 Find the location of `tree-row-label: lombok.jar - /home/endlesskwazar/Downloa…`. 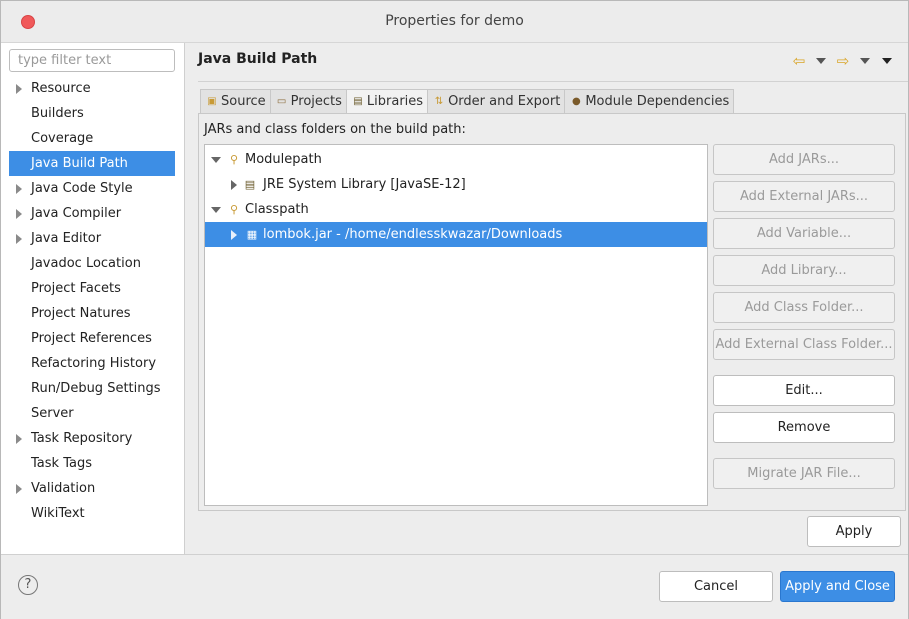

tree-row-label: lombok.jar - /home/endlesskwazar/Downloa… is located at coordinates (413, 234).